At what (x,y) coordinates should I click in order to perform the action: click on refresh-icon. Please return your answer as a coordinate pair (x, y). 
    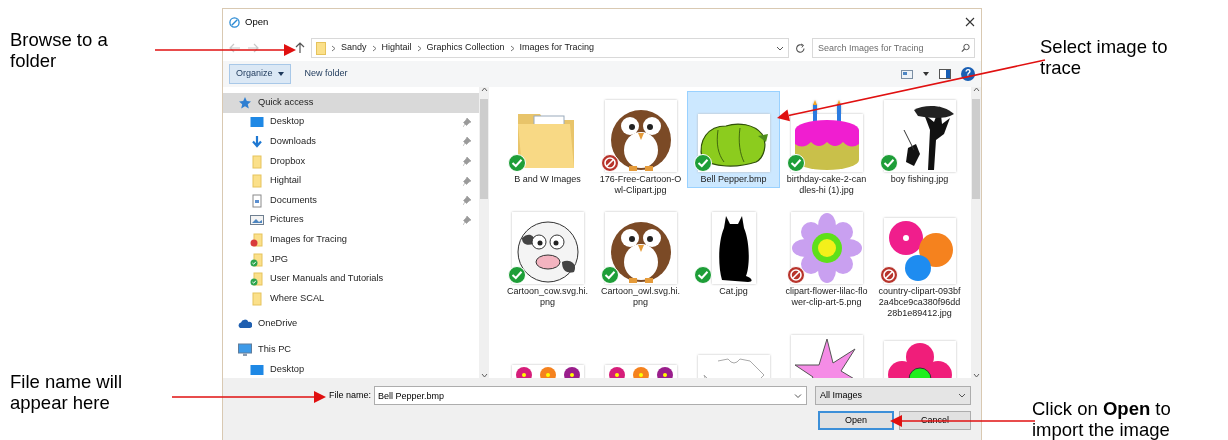
    Looking at the image, I should click on (800, 48).